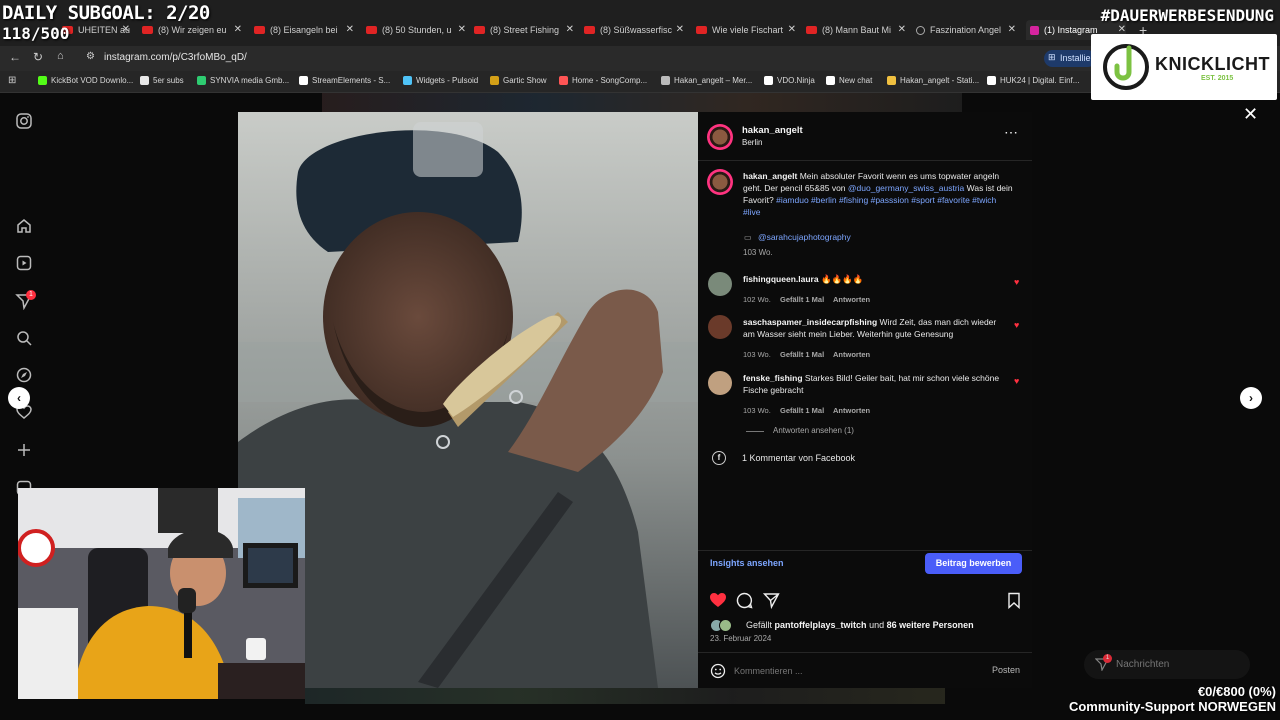  What do you see at coordinates (789, 80) in the screenshot?
I see `bookmark-item: VDO.Ninja` at bounding box center [789, 80].